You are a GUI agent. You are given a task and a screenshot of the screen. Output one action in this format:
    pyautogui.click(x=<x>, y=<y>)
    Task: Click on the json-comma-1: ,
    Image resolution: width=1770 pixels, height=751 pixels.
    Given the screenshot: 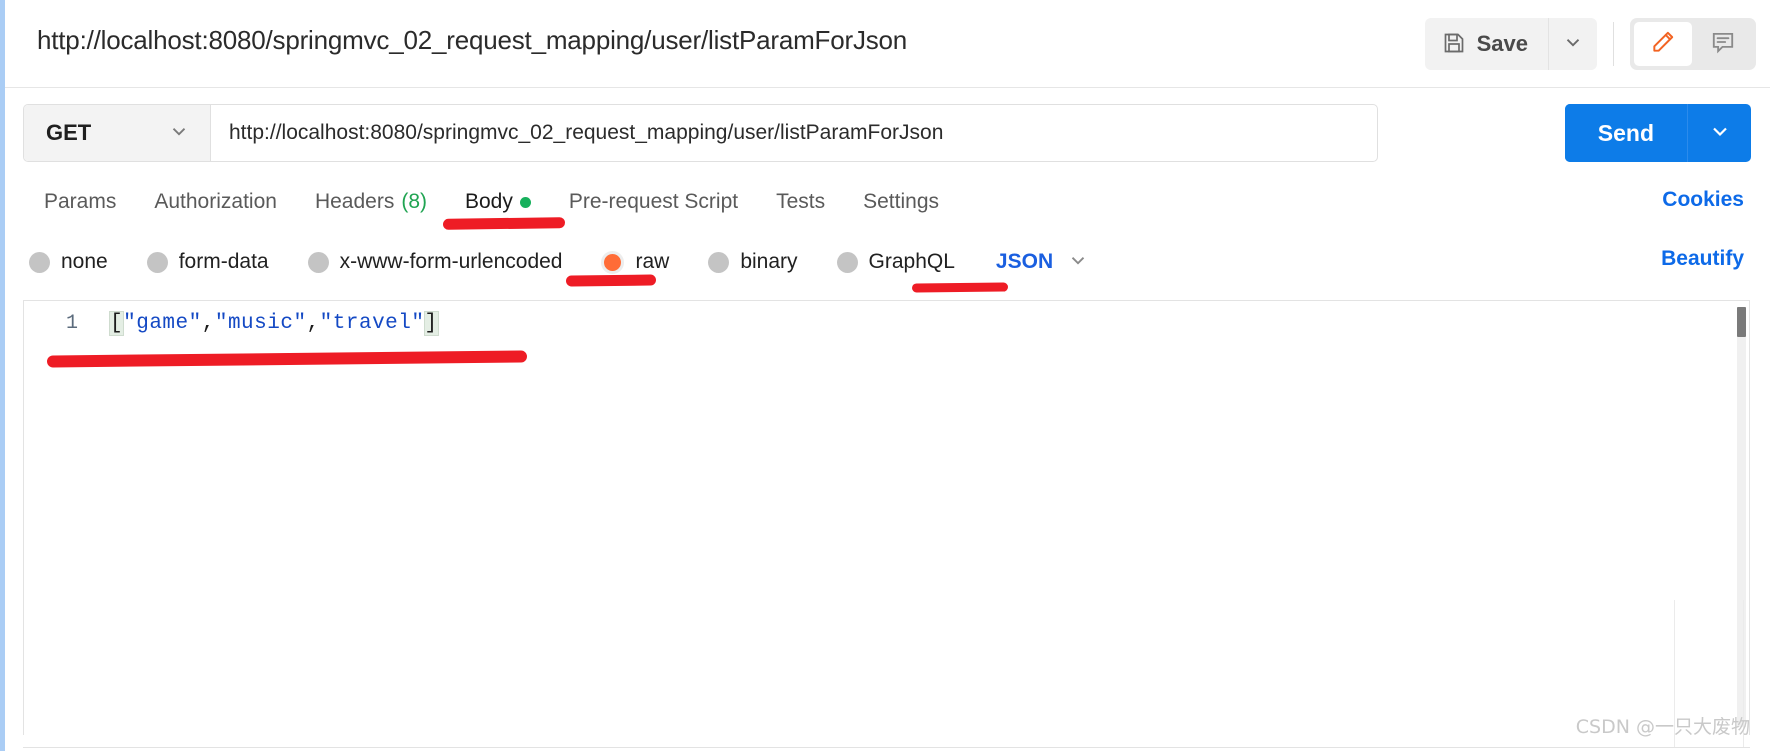 What is the action you would take?
    pyautogui.click(x=208, y=323)
    